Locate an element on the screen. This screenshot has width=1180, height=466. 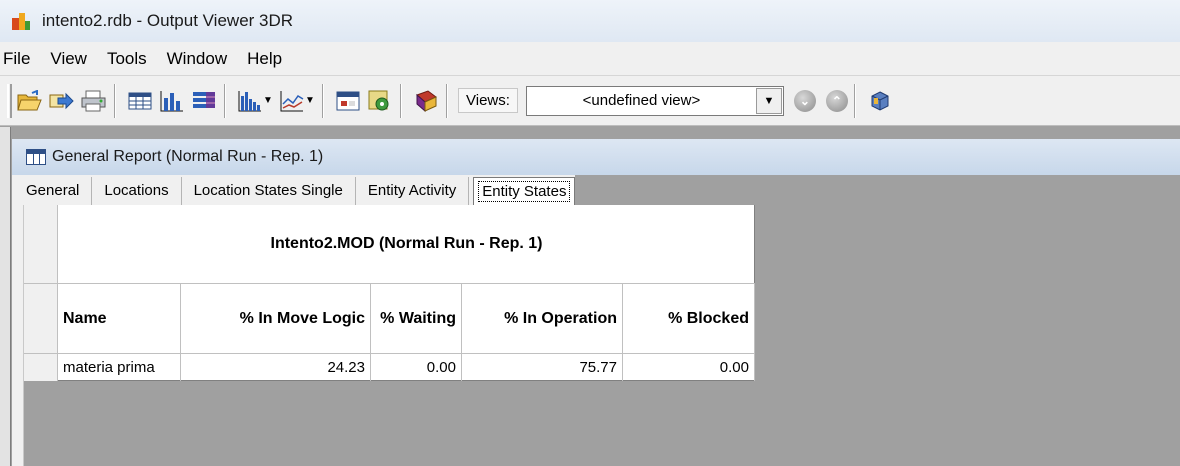
workspace-frame is located at coordinates (5, 296).